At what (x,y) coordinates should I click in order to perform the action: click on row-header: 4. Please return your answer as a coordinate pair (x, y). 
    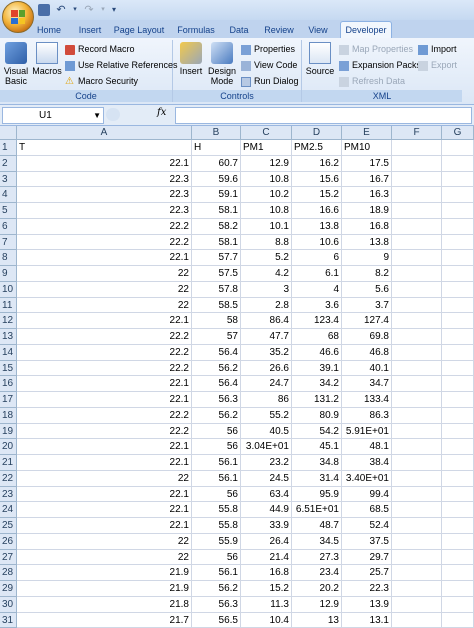
    Looking at the image, I should click on (8, 195).